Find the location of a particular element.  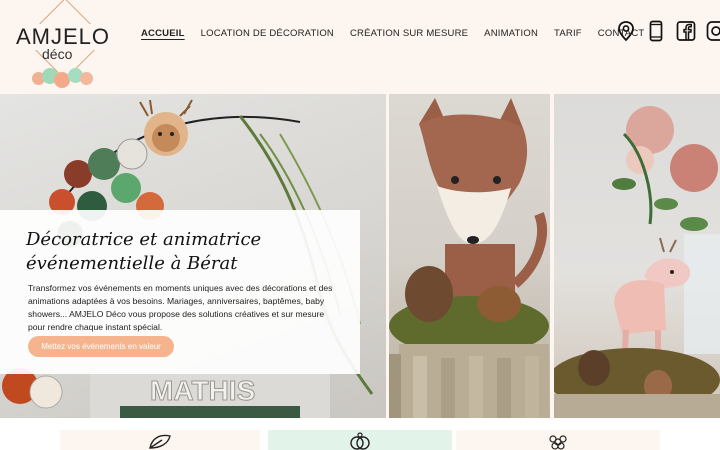

feature-card-creation is located at coordinates (558, 440).